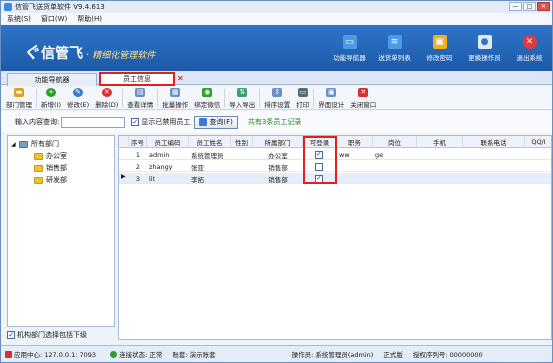  I want to click on nav-switch-operator: ● 更换操作员, so click(484, 48).